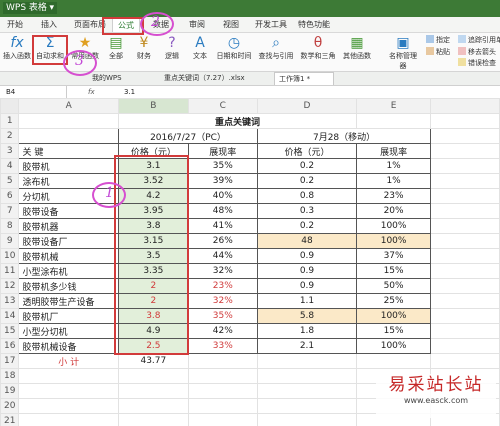 This screenshot has width=500, height=426. Describe the element at coordinates (307, 196) in the screenshot. I see `price-mobile-cell: 0.8` at that location.